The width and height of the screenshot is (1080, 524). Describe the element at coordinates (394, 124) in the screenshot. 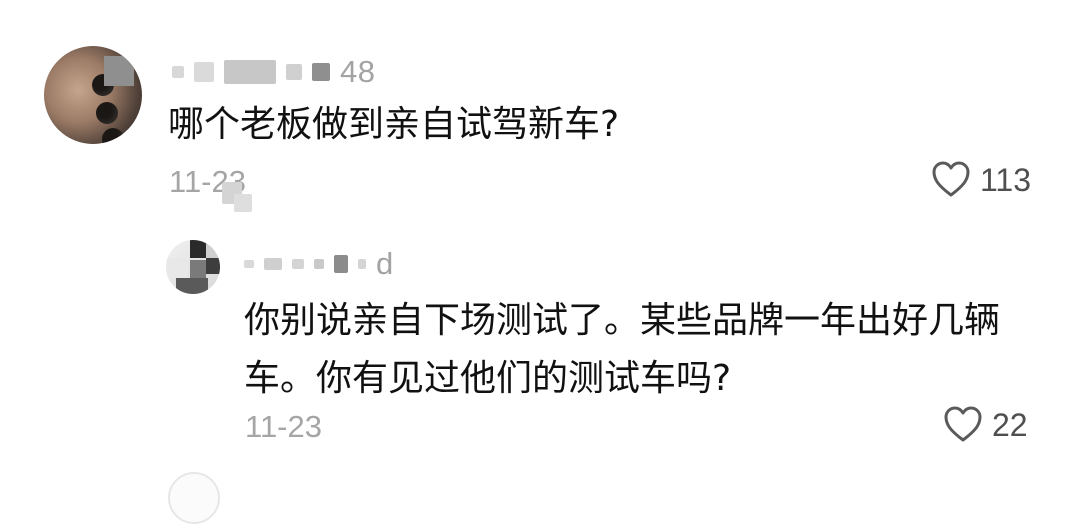

I see `comment-text: 哪个老板做到亲自试驾新车?` at that location.